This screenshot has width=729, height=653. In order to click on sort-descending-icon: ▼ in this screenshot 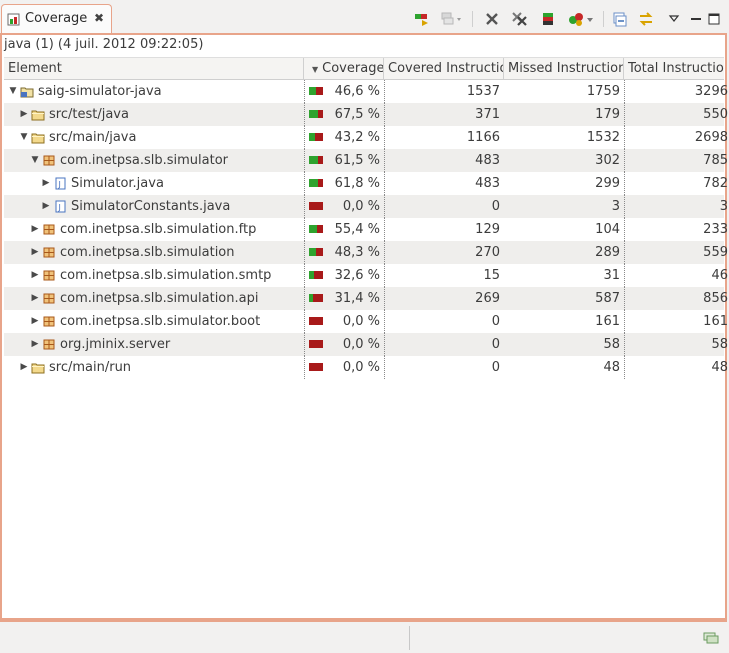, I will do `click(315, 69)`.